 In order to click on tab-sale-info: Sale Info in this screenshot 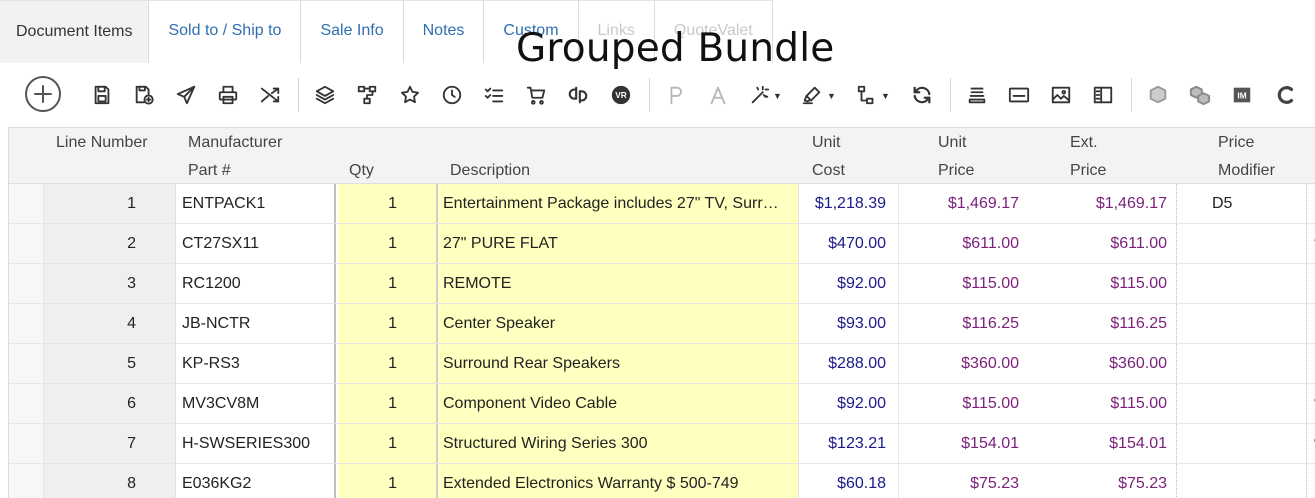, I will do `click(352, 31)`.